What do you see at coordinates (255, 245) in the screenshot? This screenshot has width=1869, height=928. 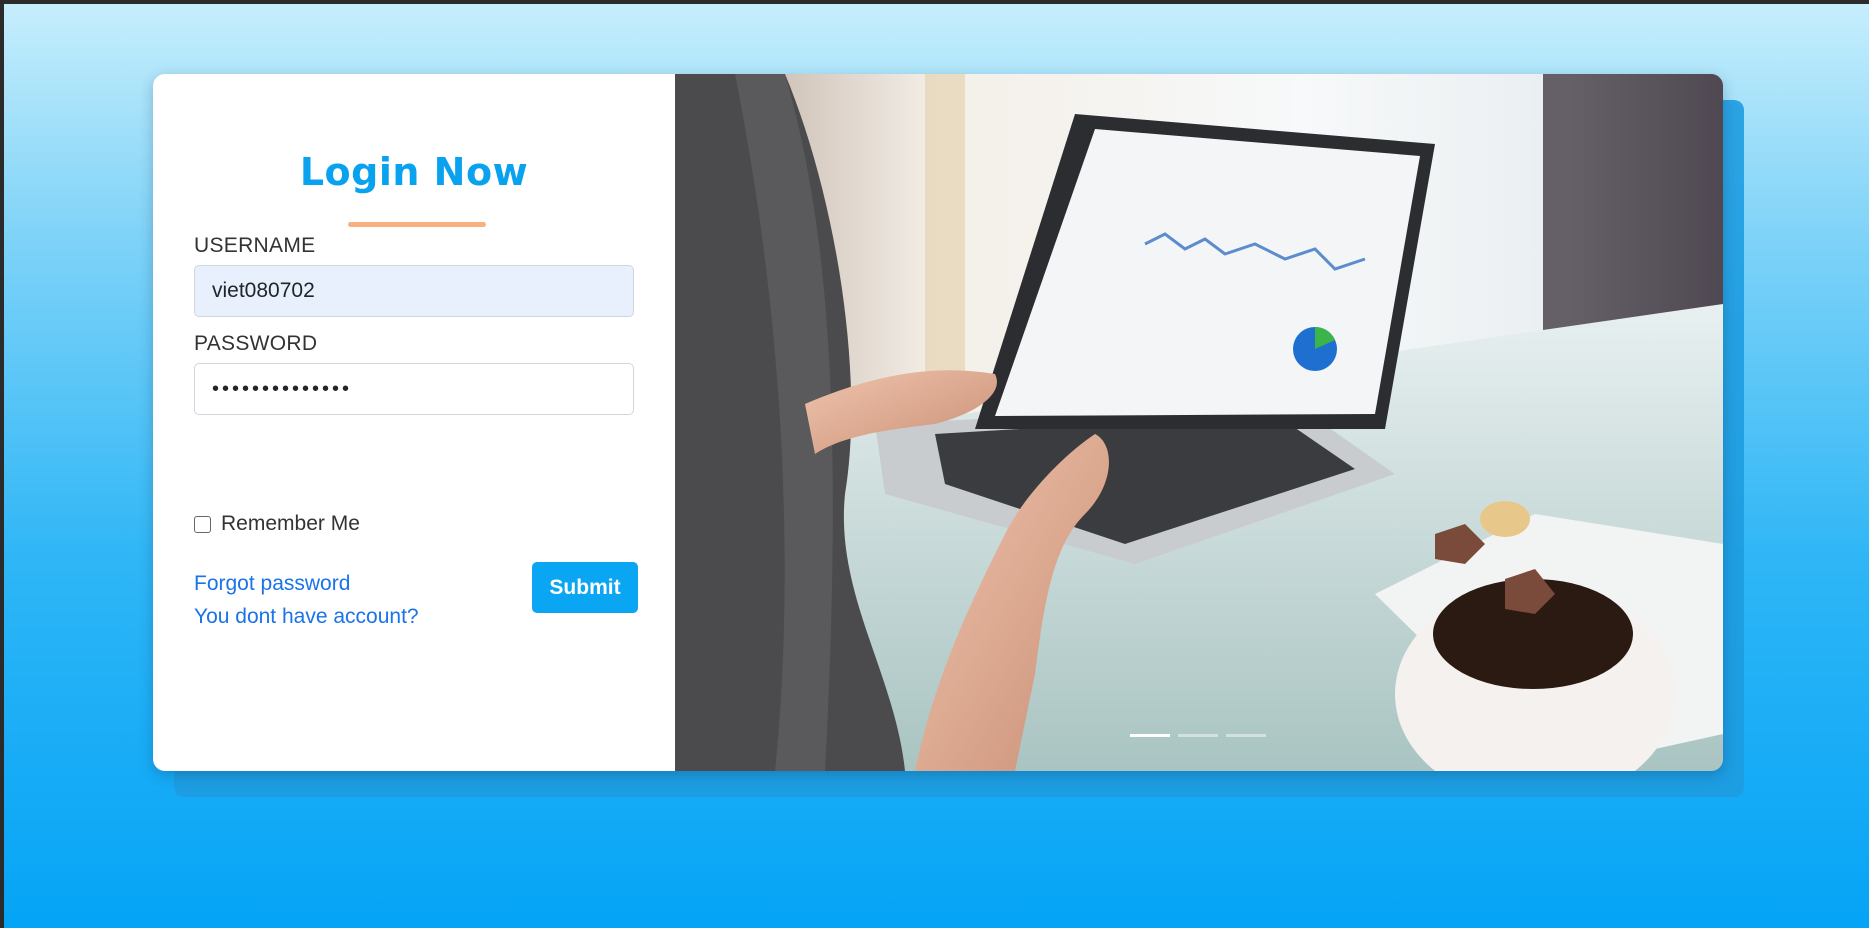 I see `username-label: USERNAME` at bounding box center [255, 245].